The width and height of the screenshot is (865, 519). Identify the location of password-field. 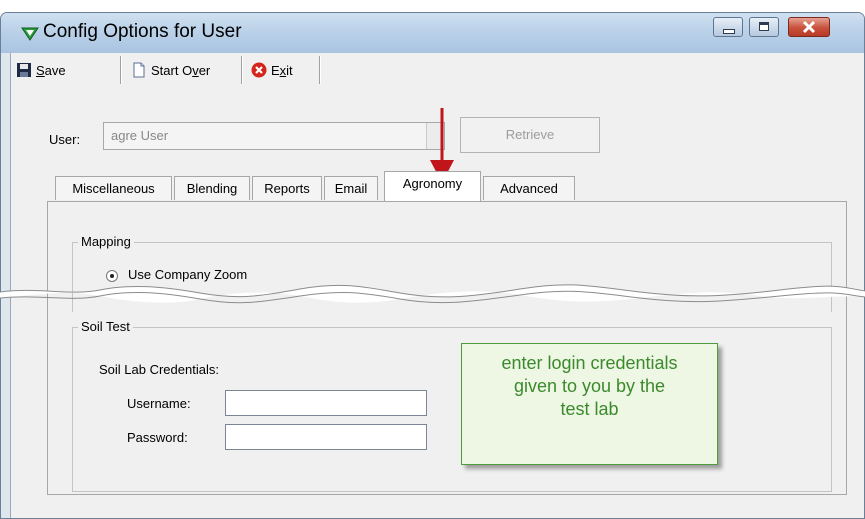
(326, 437).